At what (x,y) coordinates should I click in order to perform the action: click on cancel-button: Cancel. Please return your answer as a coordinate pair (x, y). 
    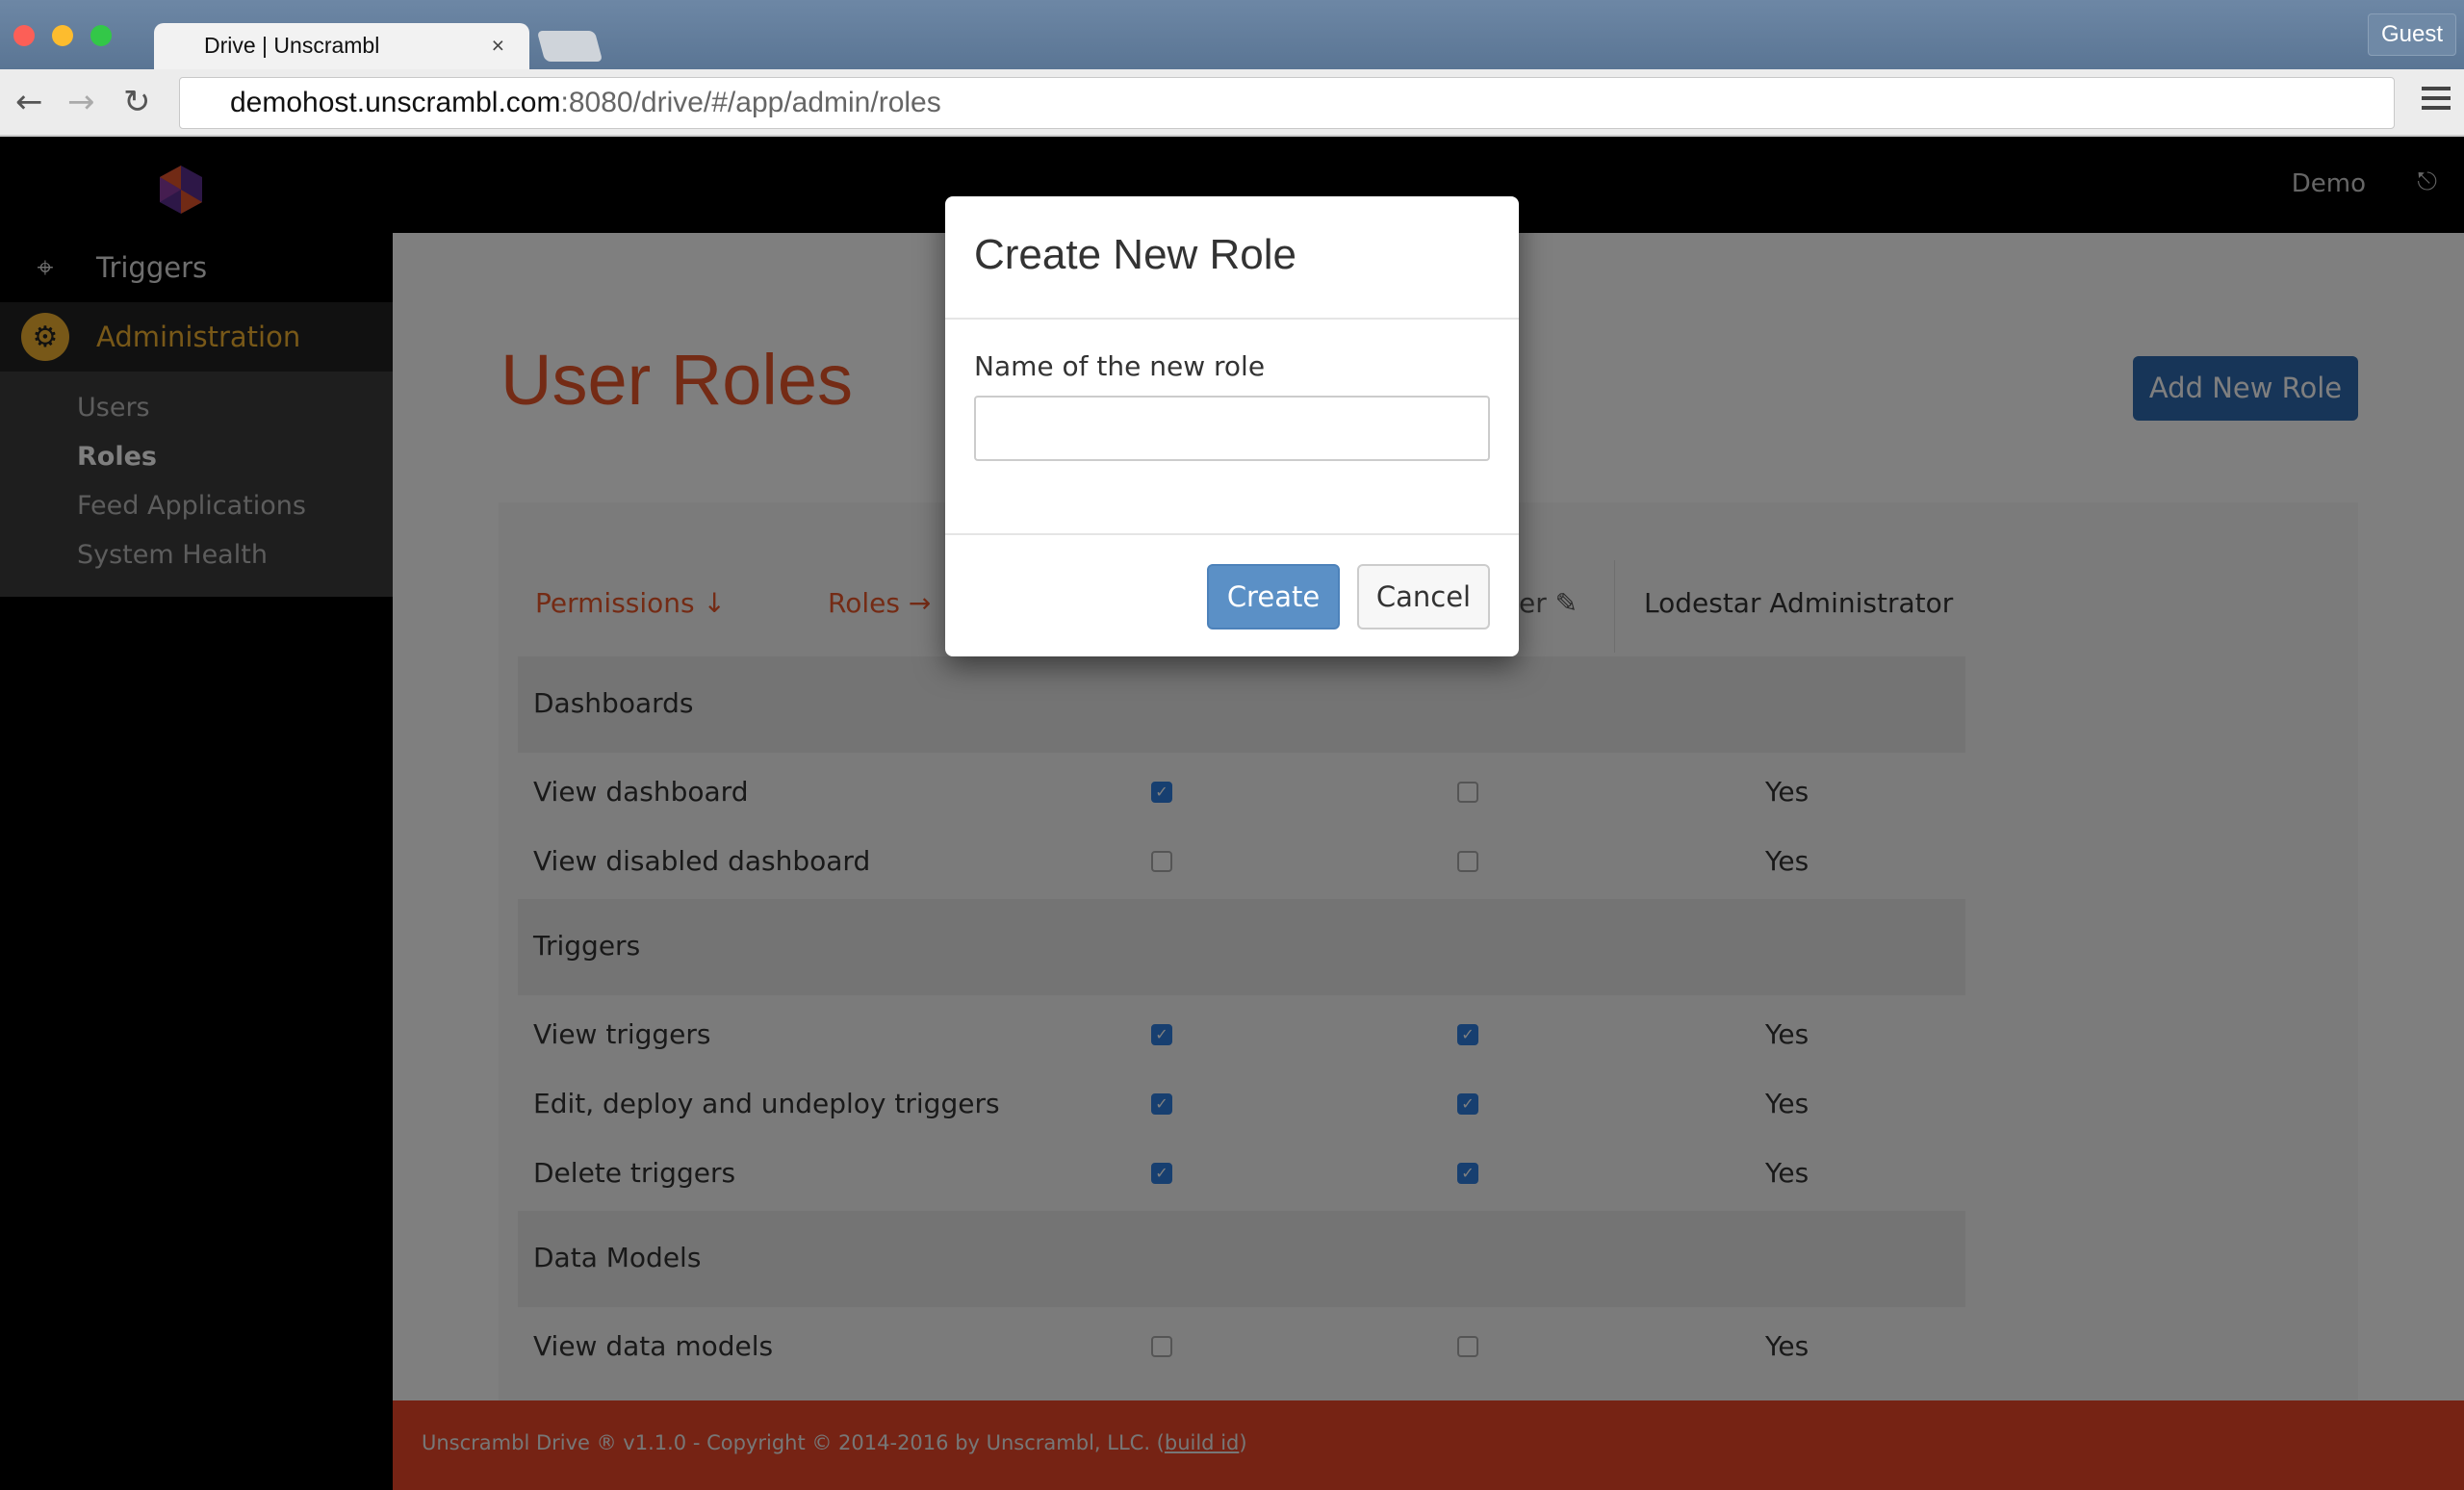
    Looking at the image, I should click on (1423, 596).